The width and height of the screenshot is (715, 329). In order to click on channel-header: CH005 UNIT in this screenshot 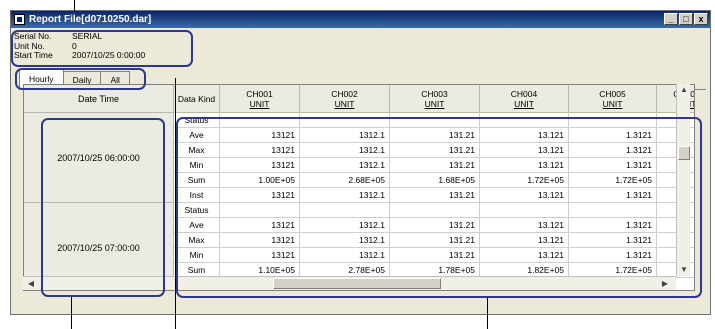, I will do `click(613, 99)`.